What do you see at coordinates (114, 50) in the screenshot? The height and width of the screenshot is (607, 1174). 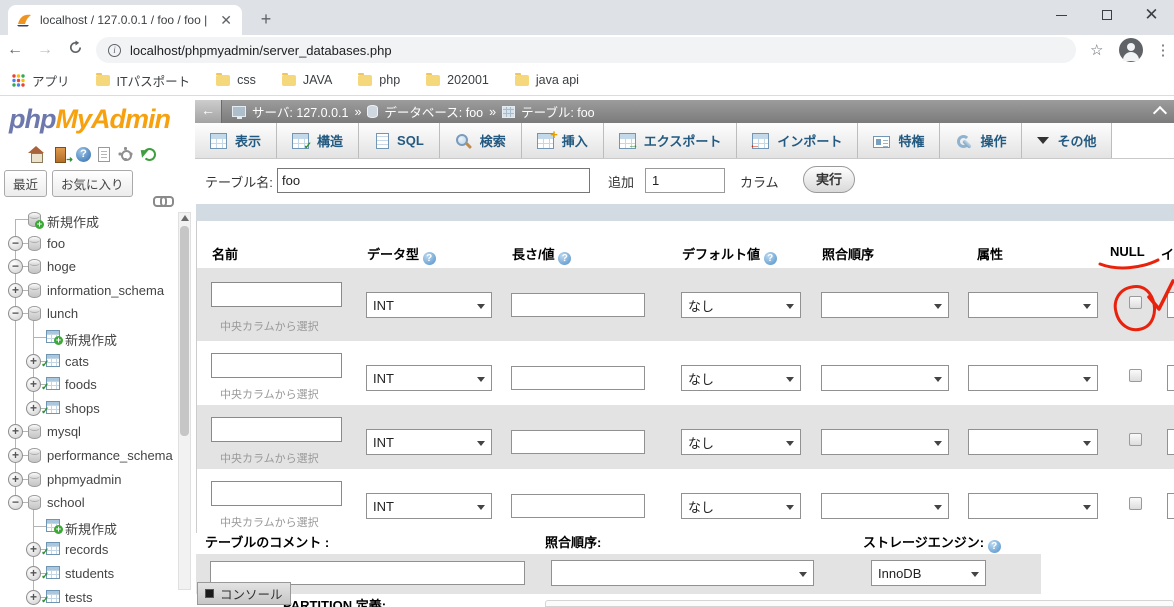 I see `page-info-icon: i` at bounding box center [114, 50].